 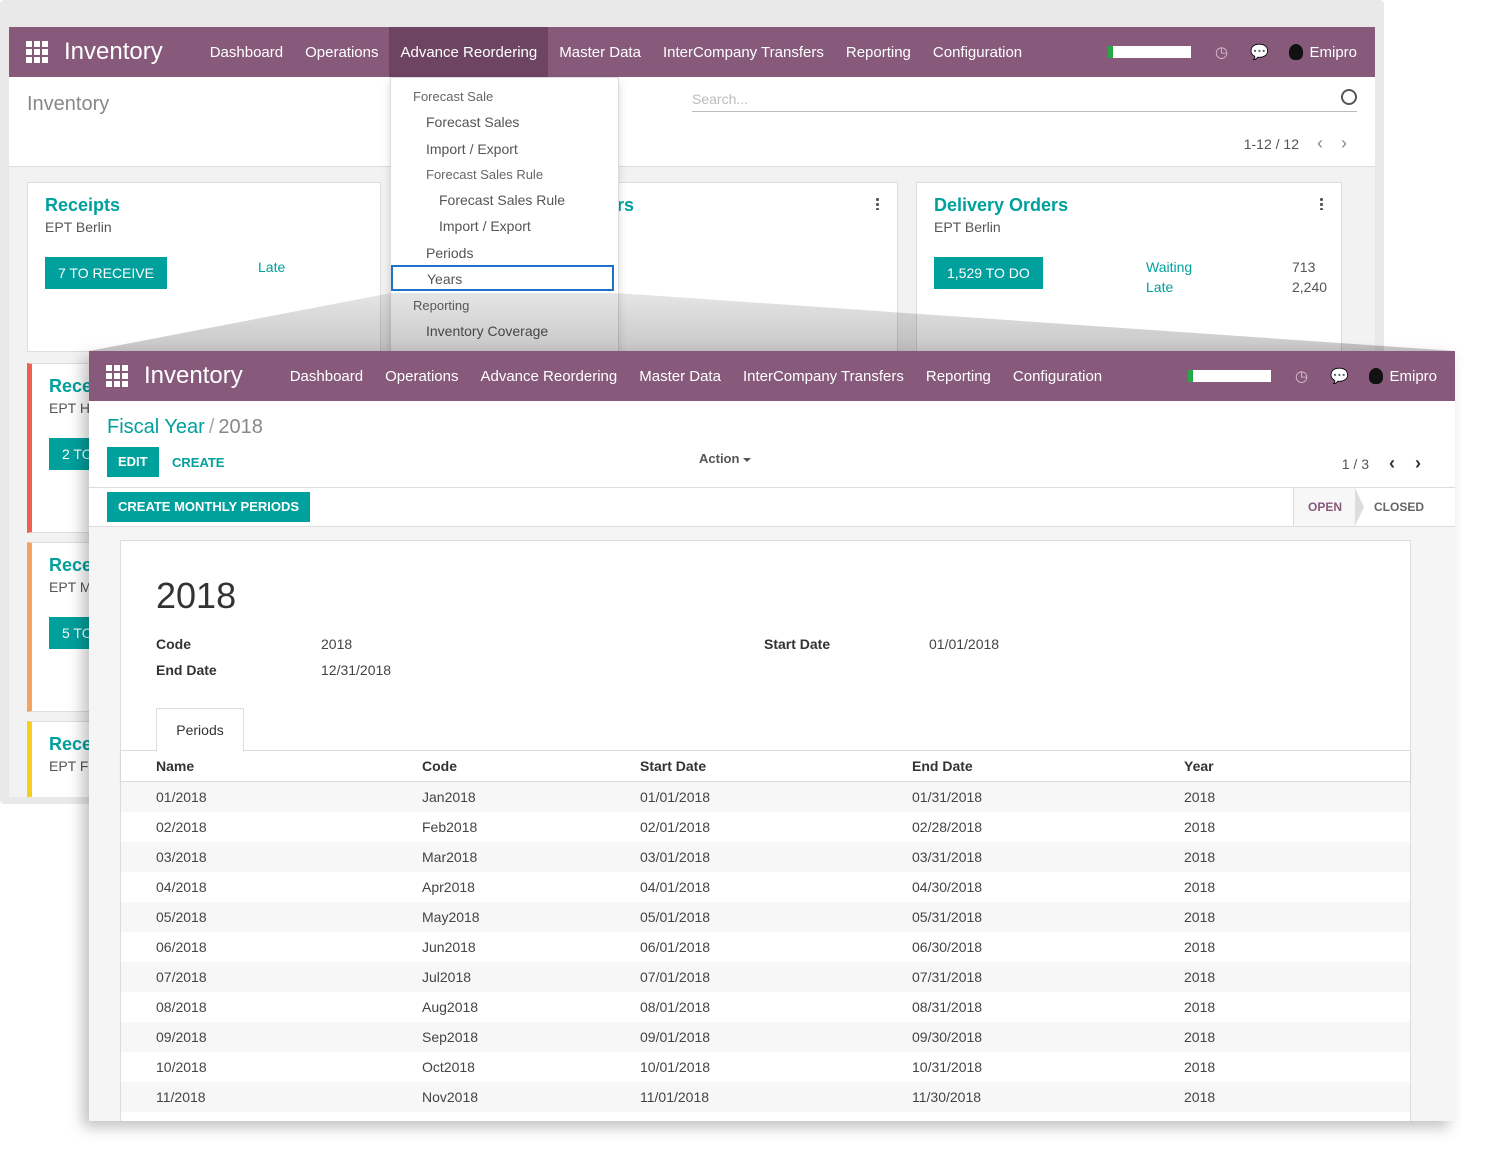 What do you see at coordinates (765, 887) in the screenshot?
I see `table-row: 04/2018 Apr2018 04/01/2018 04/30/2018 2018` at bounding box center [765, 887].